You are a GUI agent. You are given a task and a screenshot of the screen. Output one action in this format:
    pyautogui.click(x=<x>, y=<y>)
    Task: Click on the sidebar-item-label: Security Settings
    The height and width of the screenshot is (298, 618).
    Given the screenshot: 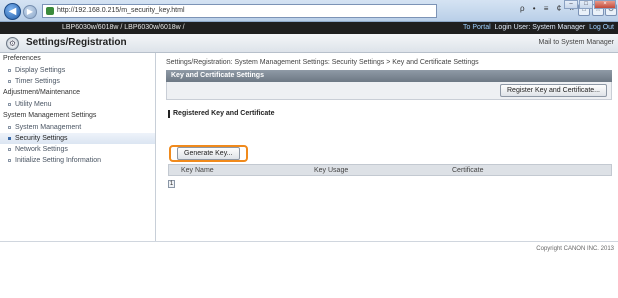 What is the action you would take?
    pyautogui.click(x=41, y=138)
    